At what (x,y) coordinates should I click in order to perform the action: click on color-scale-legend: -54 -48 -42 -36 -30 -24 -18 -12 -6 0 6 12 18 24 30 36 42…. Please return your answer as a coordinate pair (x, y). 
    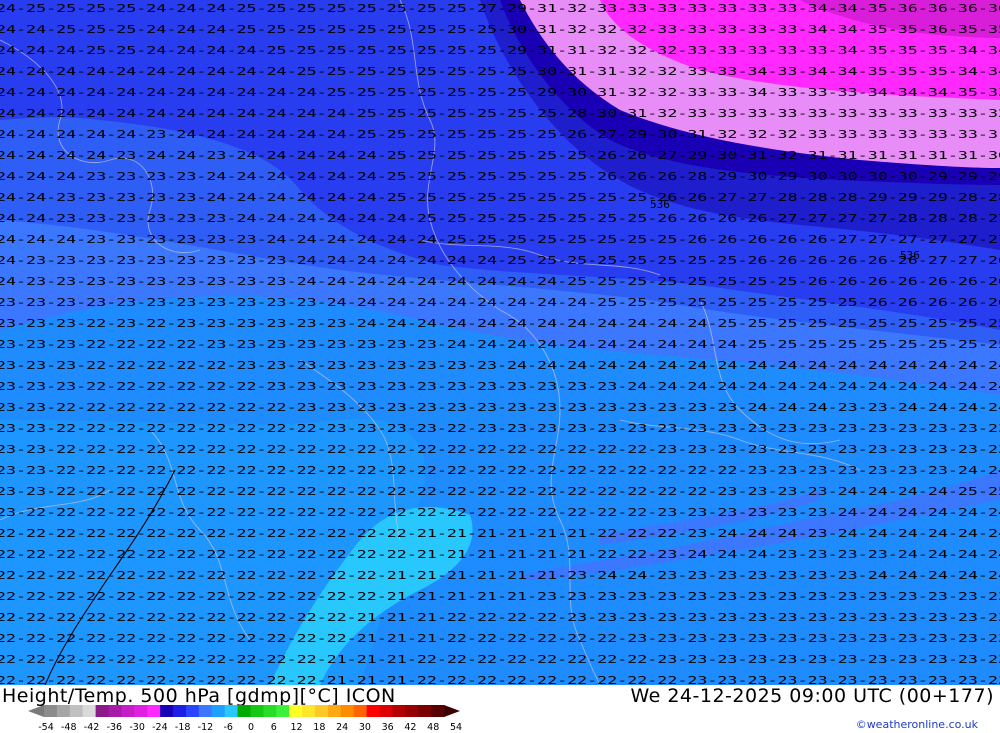
    Looking at the image, I should click on (245, 719).